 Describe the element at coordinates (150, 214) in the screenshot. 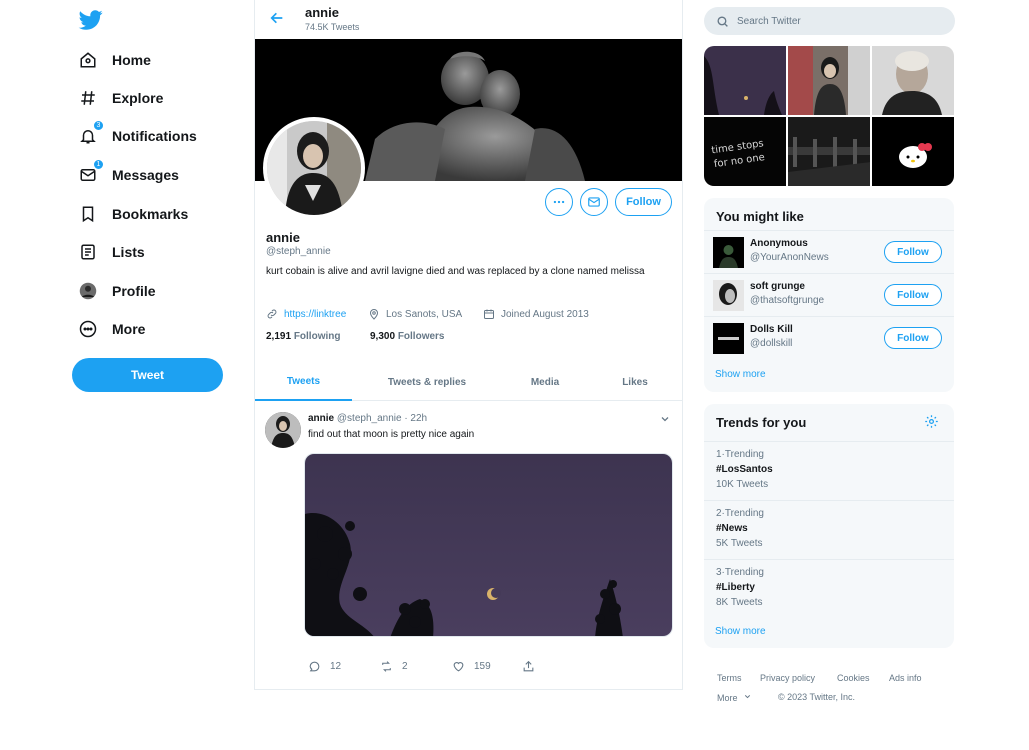

I see `nav-label-bookmarks: Bookmarks` at that location.